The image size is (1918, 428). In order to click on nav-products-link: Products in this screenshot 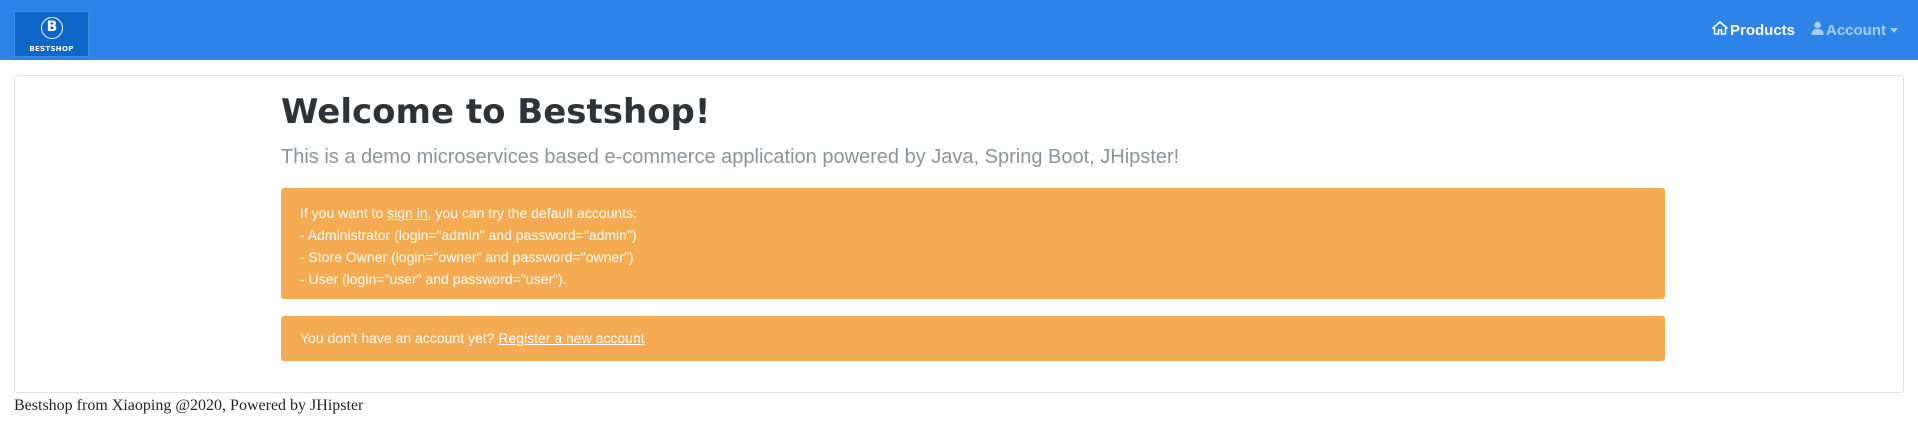, I will do `click(1753, 30)`.